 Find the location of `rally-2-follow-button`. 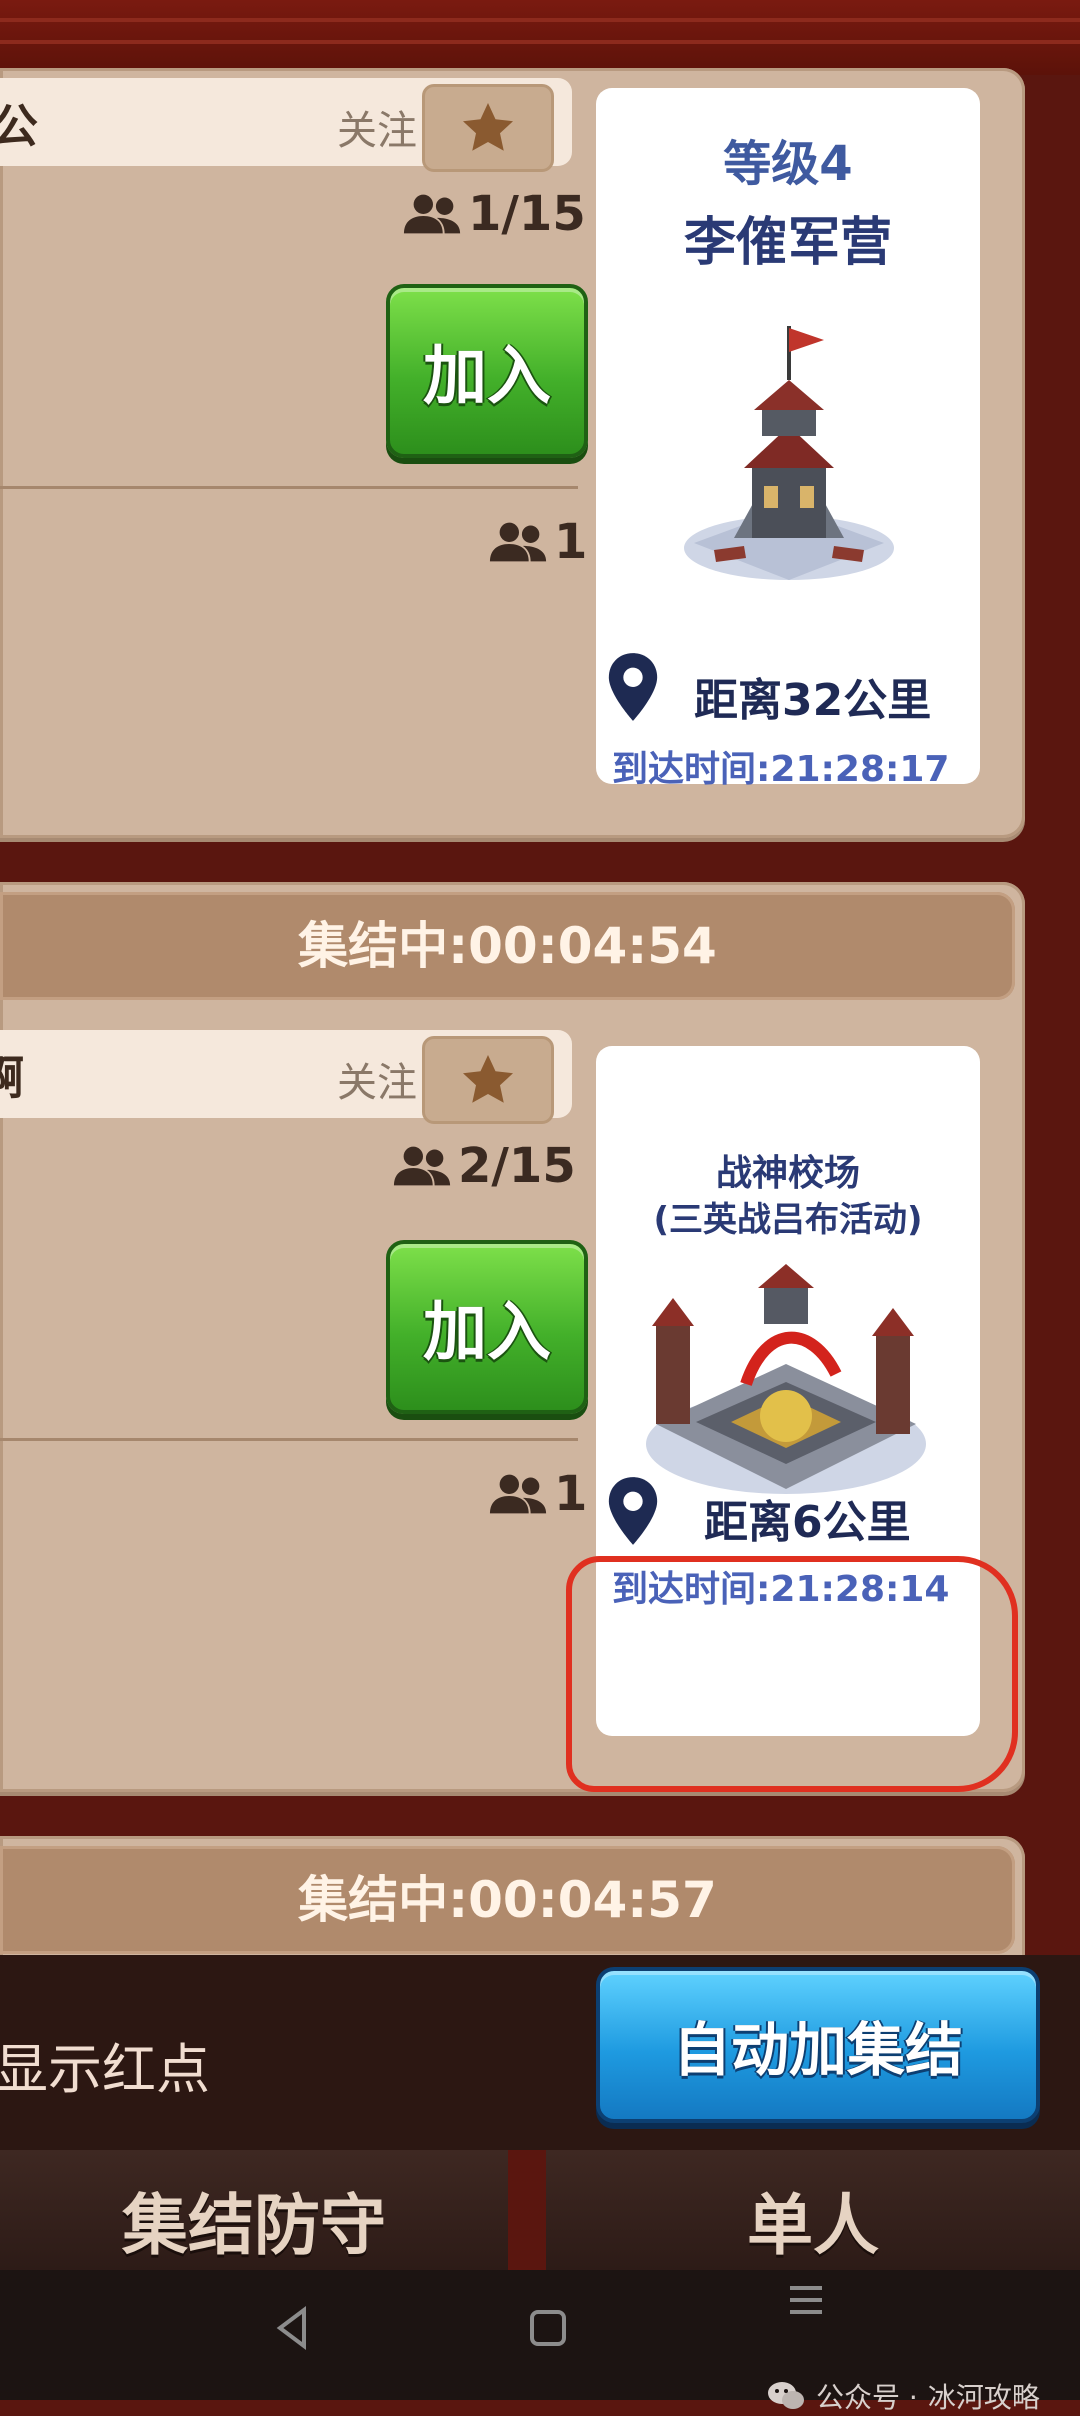

rally-2-follow-button is located at coordinates (488, 1080).